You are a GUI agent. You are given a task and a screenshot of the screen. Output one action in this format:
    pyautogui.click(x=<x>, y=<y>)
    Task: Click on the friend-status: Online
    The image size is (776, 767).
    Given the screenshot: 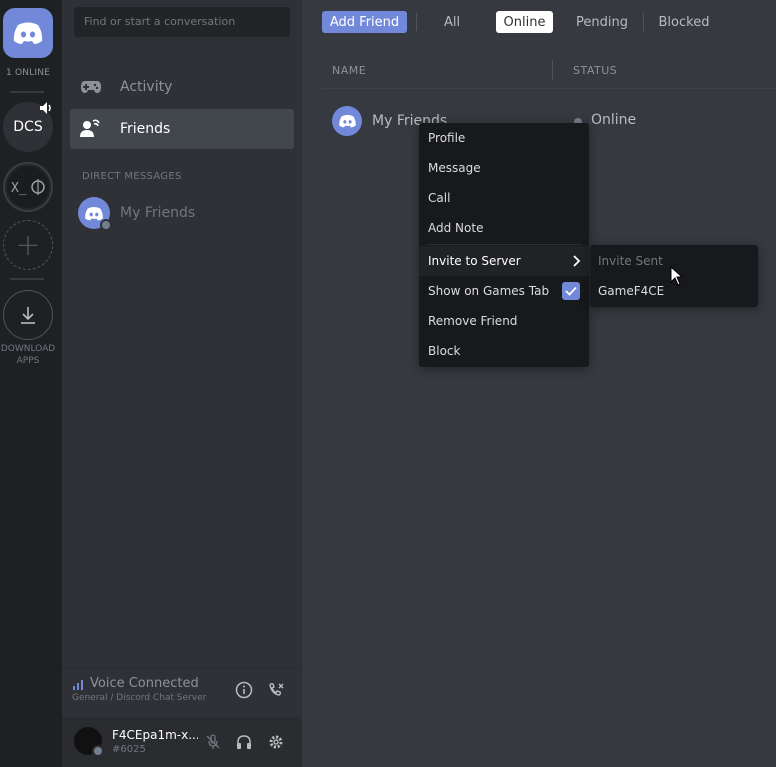 What is the action you would take?
    pyautogui.click(x=614, y=120)
    